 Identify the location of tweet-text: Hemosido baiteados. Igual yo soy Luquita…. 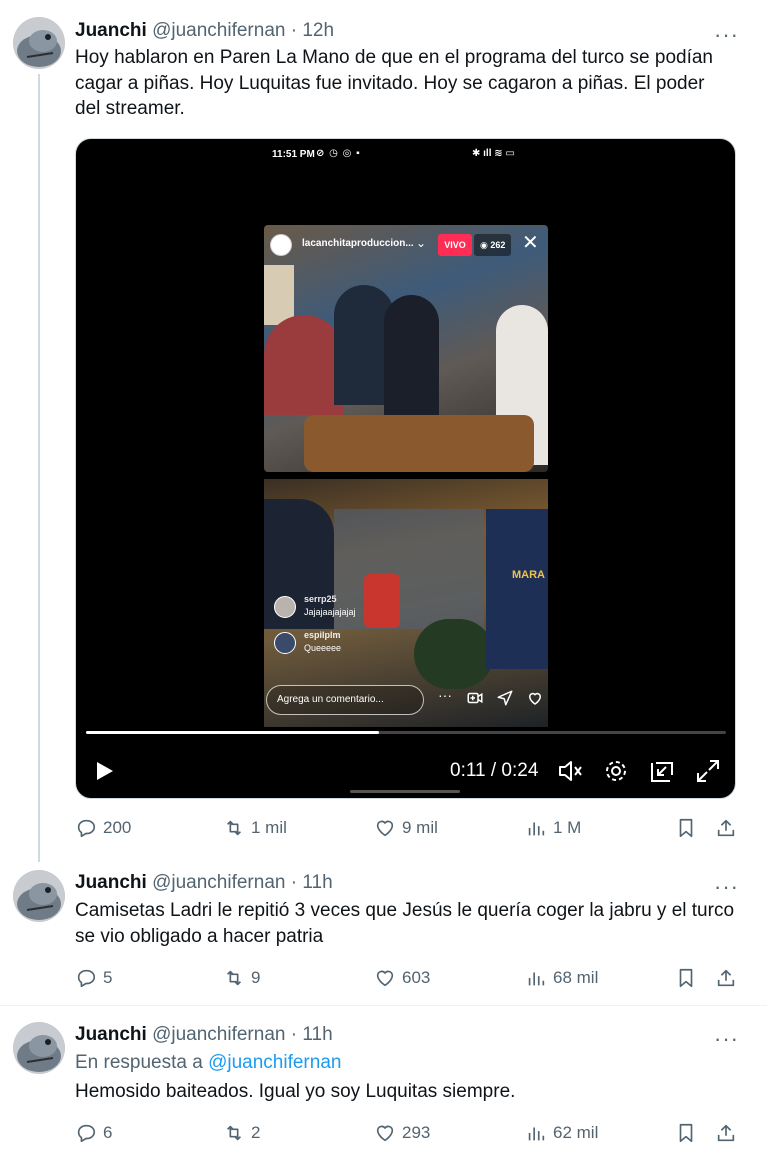
(295, 1091).